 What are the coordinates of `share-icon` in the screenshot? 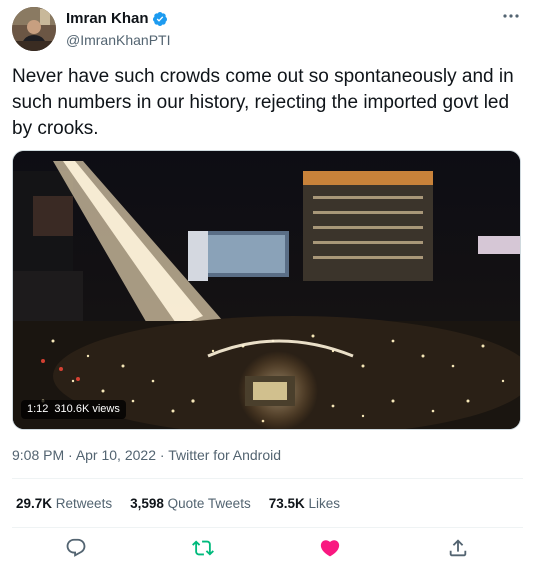 It's located at (458, 548).